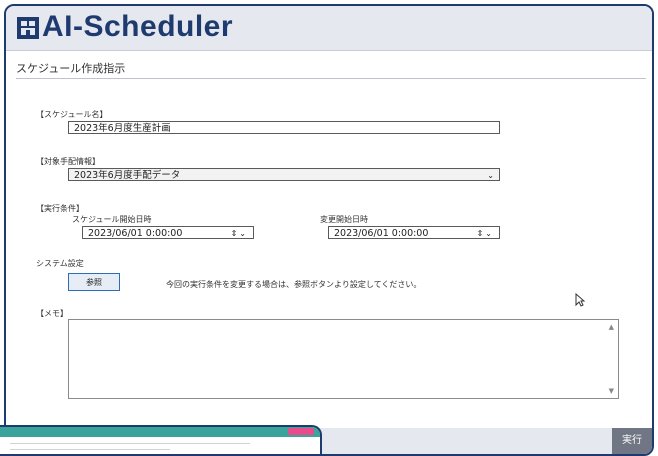 This screenshot has width=658, height=456. I want to click on schedule-name-label: 【スケジュール名】, so click(72, 114).